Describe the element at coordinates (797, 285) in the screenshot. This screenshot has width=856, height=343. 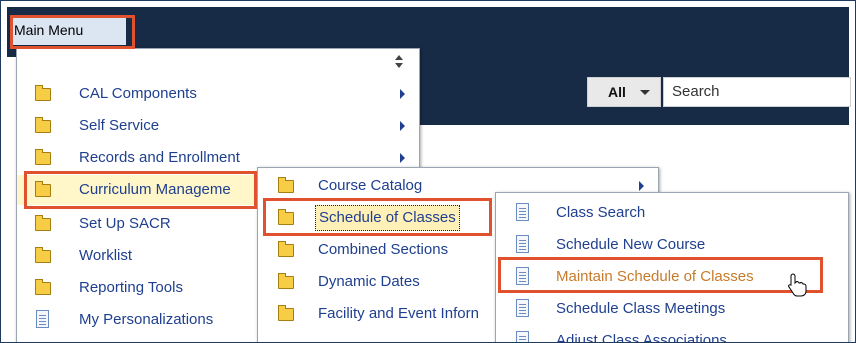
I see `hand-pointer-icon` at that location.